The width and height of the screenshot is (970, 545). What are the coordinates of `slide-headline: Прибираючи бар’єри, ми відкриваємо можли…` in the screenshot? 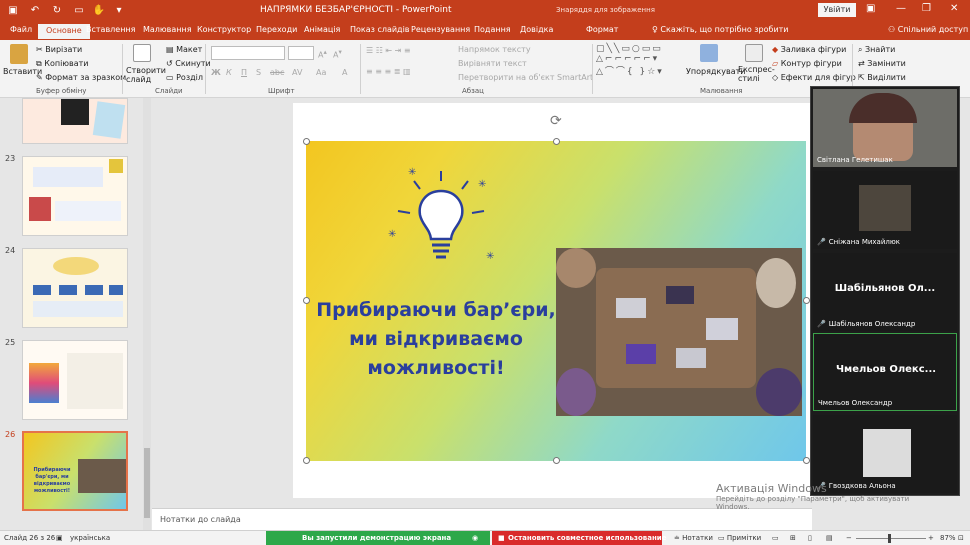 It's located at (436, 339).